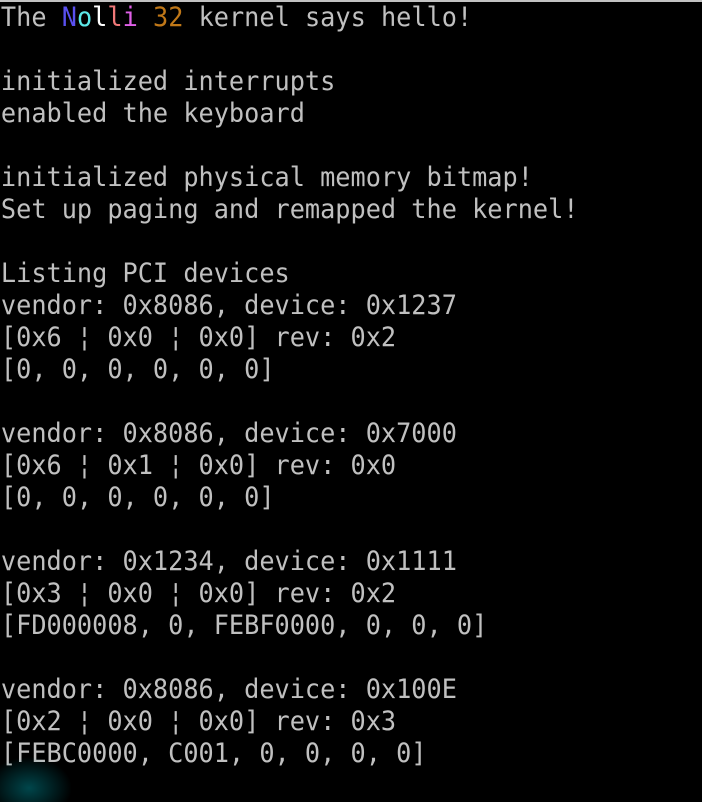 This screenshot has height=802, width=702. I want to click on pci-device-class-line: [0x6 ¦ 0x0 ¦ 0x0] rev: 0x2, so click(198, 337).